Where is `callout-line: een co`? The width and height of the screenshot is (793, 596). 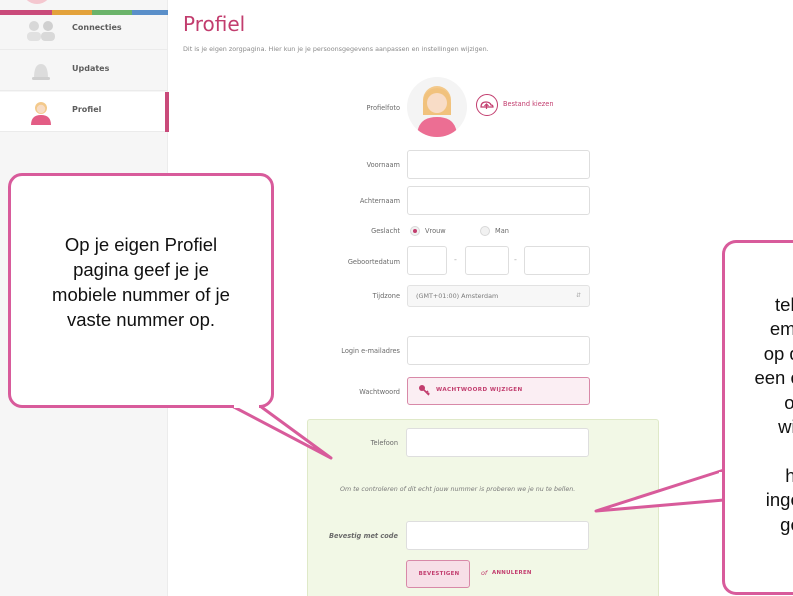 callout-line: een co is located at coordinates (773, 377).